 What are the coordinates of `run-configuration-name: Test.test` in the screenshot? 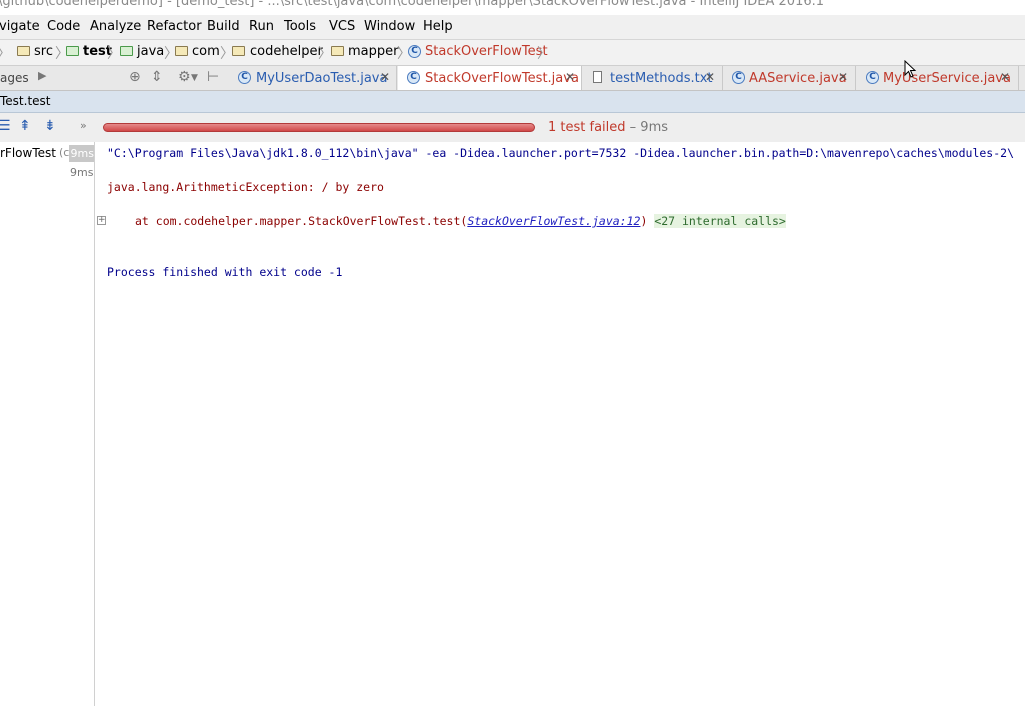 It's located at (25, 101).